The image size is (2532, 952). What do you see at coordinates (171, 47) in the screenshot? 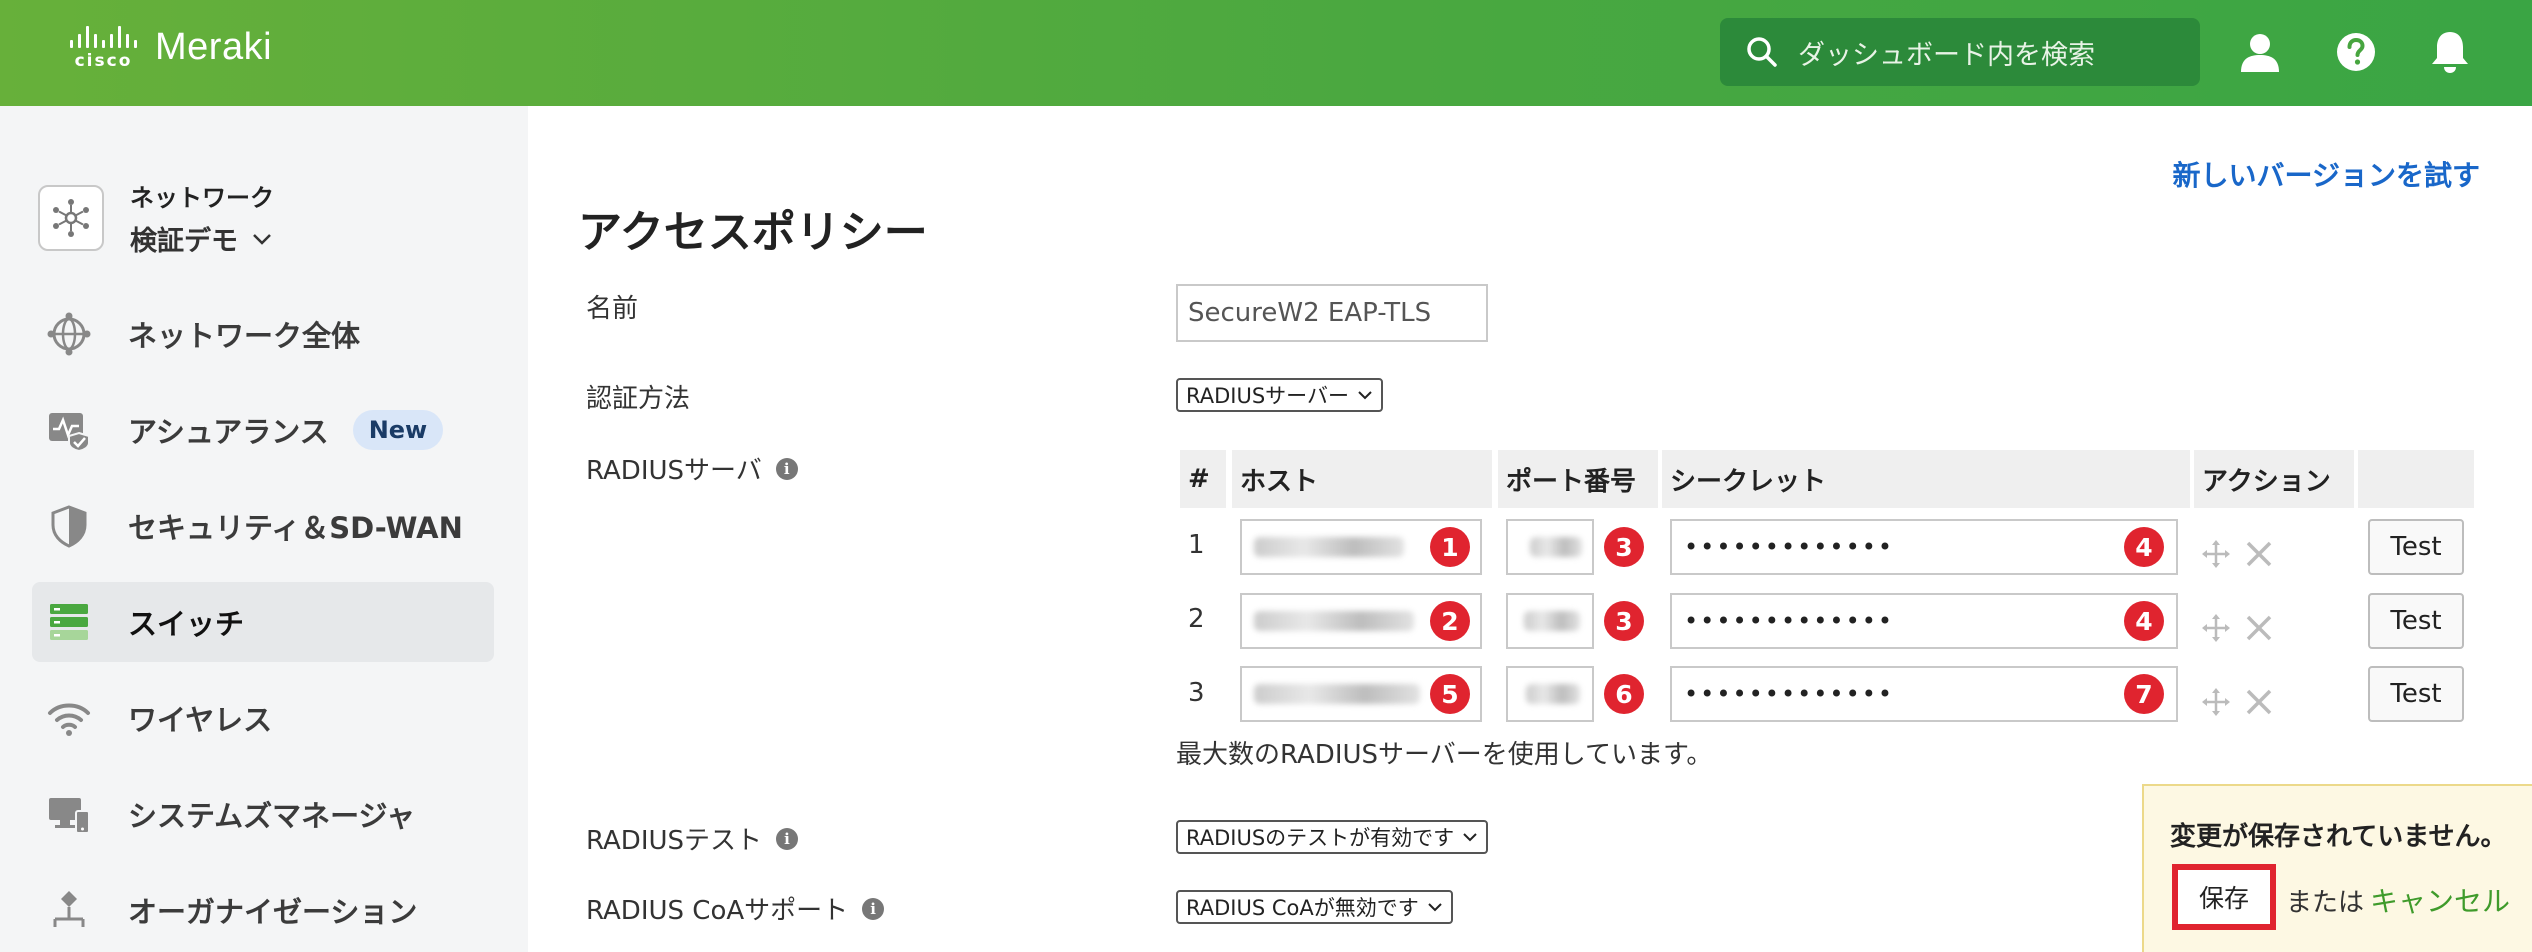
I see `cisco-meraki-logo: cisco Meraki` at bounding box center [171, 47].